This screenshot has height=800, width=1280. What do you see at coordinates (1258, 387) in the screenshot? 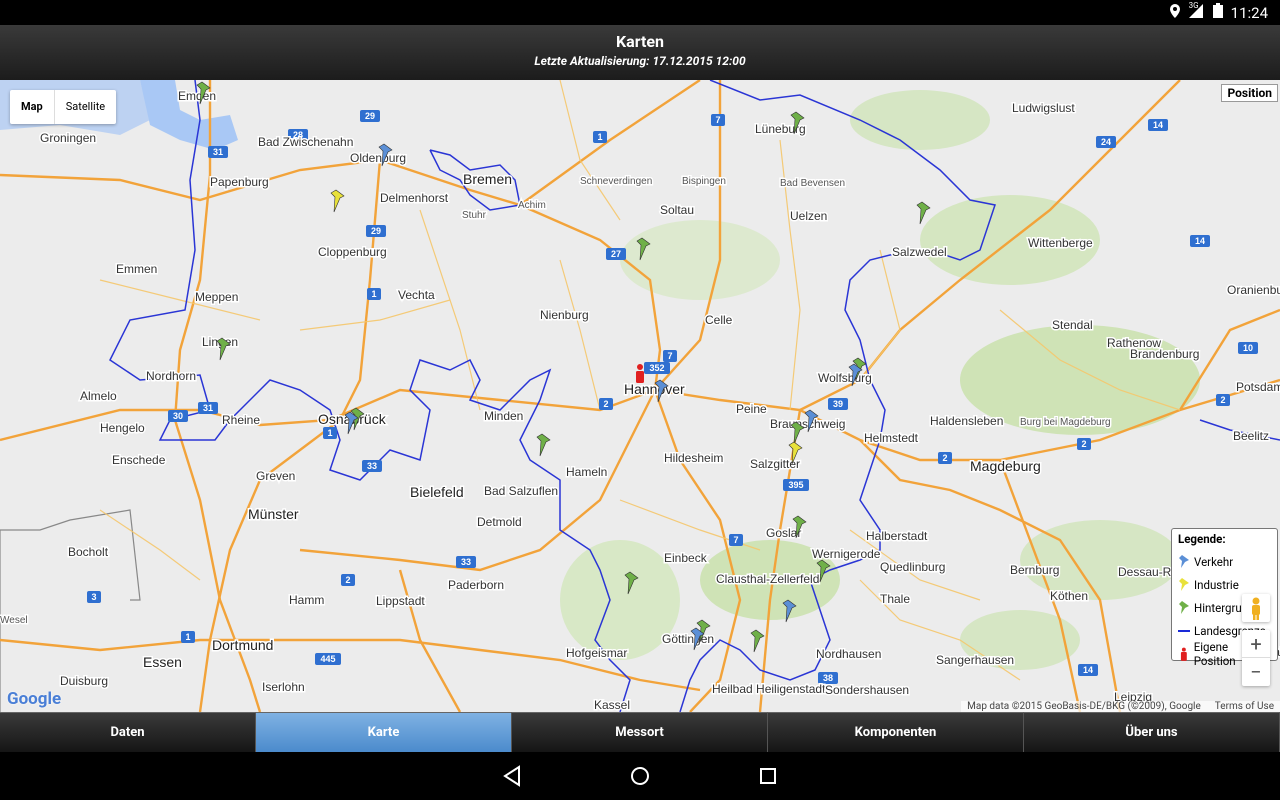
I see `place-label: Potsdam` at bounding box center [1258, 387].